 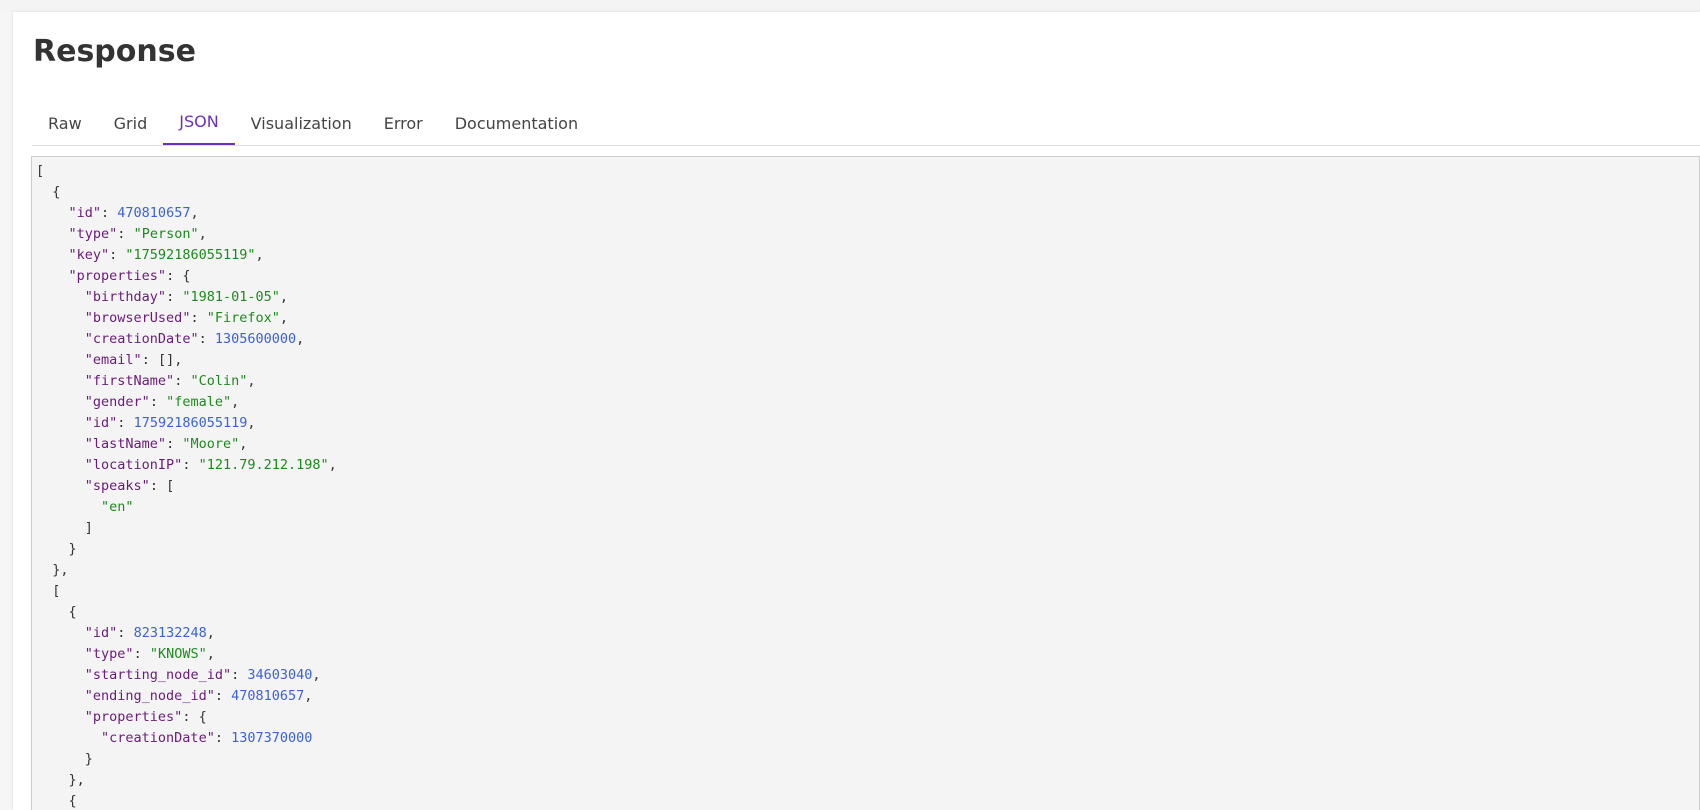 I want to click on json-punctuation: {, so click(x=56, y=612).